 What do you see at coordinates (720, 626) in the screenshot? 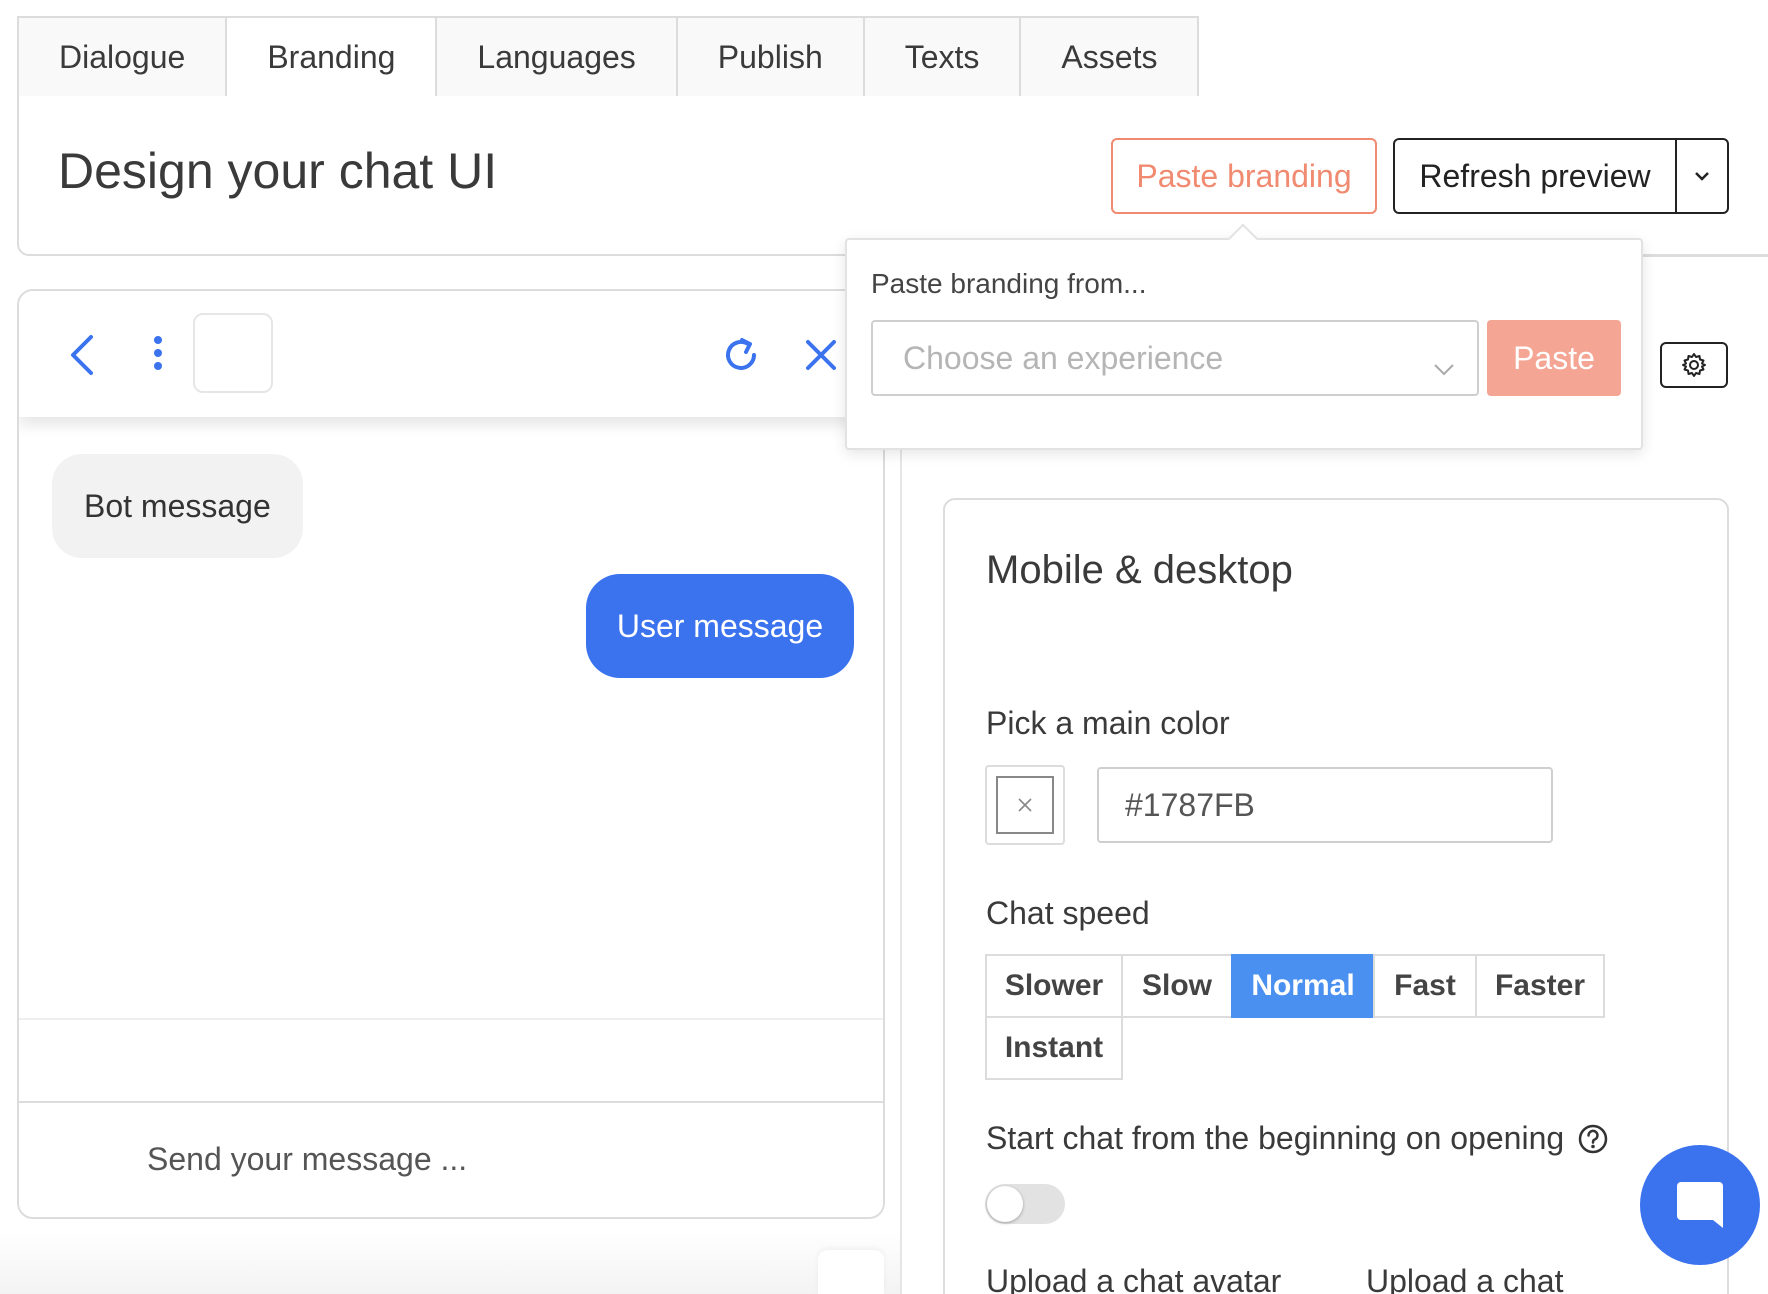
I see `user-message-bubble: User message` at bounding box center [720, 626].